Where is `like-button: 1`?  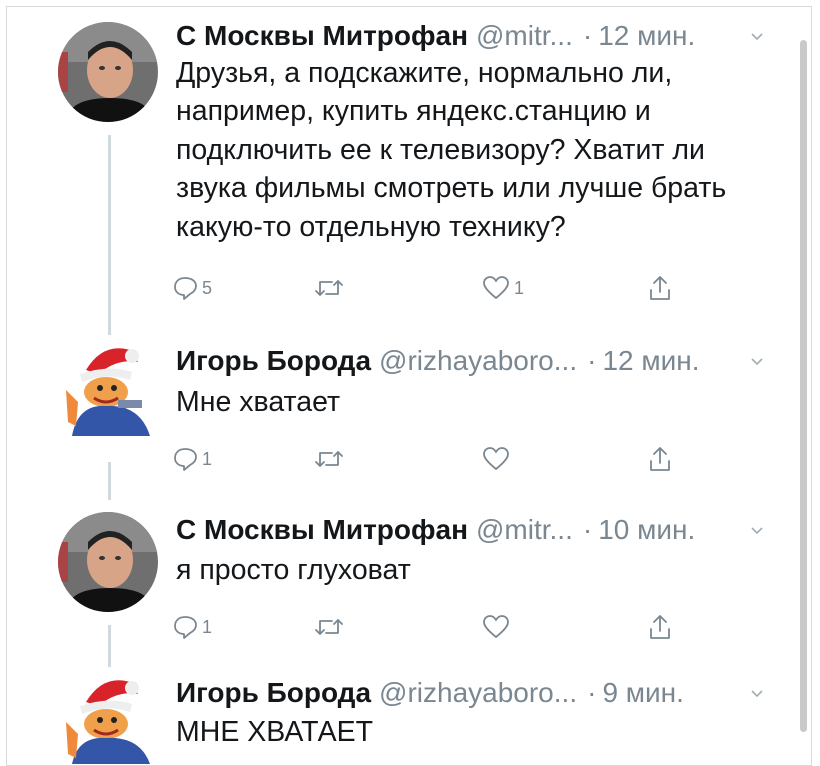 like-button: 1 is located at coordinates (503, 288).